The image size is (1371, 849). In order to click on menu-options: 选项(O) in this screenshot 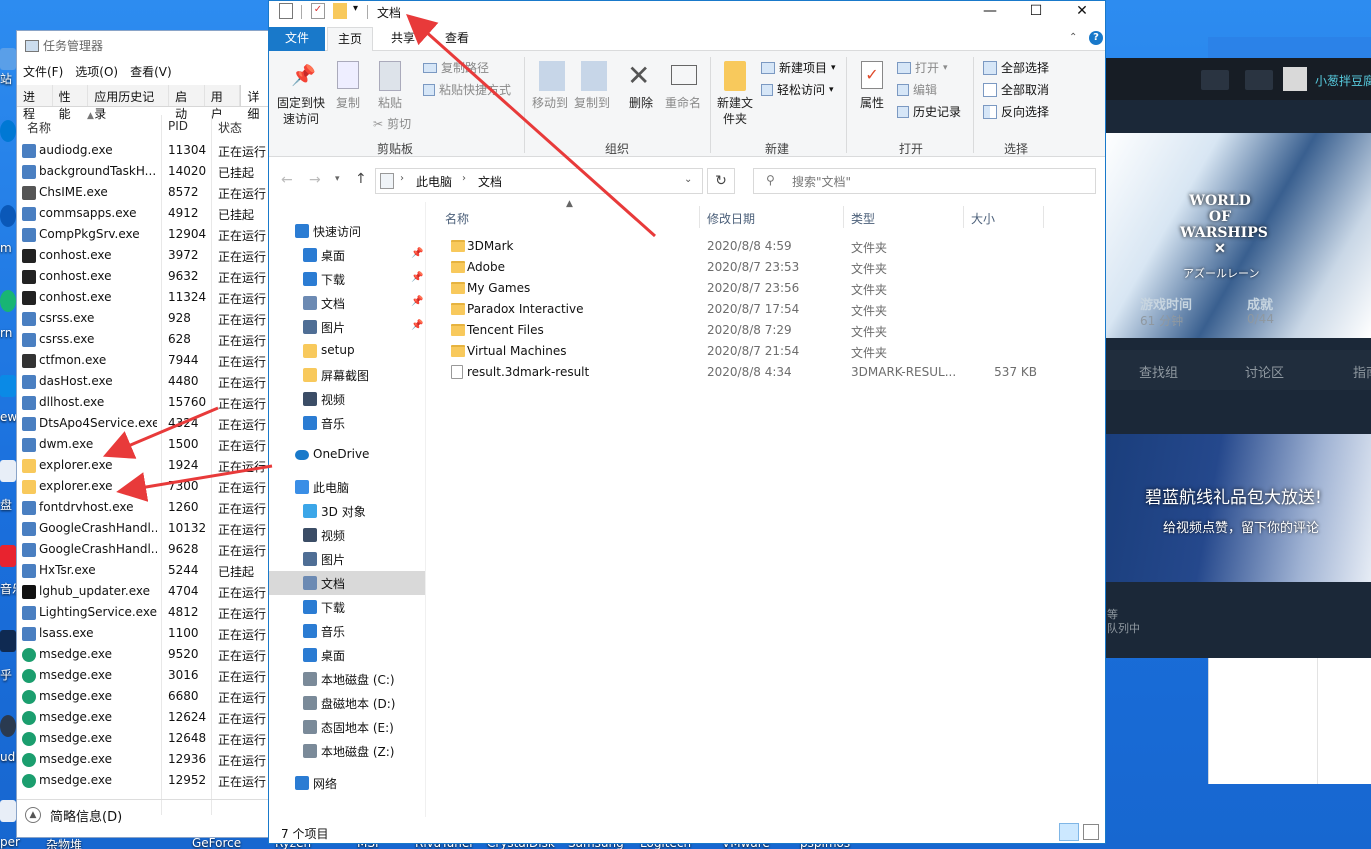, I will do `click(96, 71)`.